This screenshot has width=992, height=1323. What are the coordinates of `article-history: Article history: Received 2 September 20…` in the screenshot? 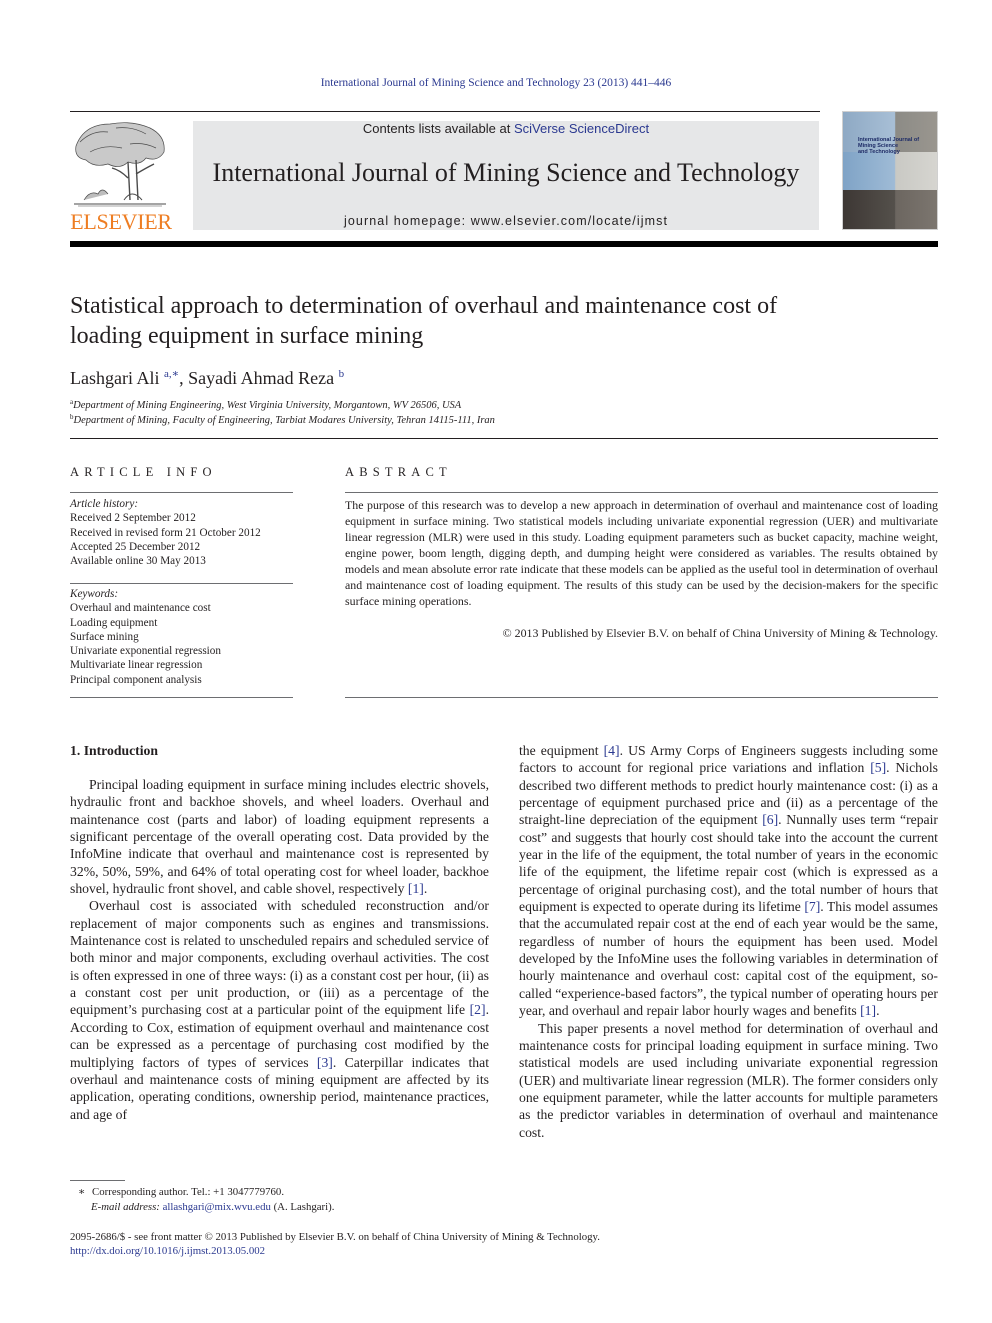 It's located at (185, 532).